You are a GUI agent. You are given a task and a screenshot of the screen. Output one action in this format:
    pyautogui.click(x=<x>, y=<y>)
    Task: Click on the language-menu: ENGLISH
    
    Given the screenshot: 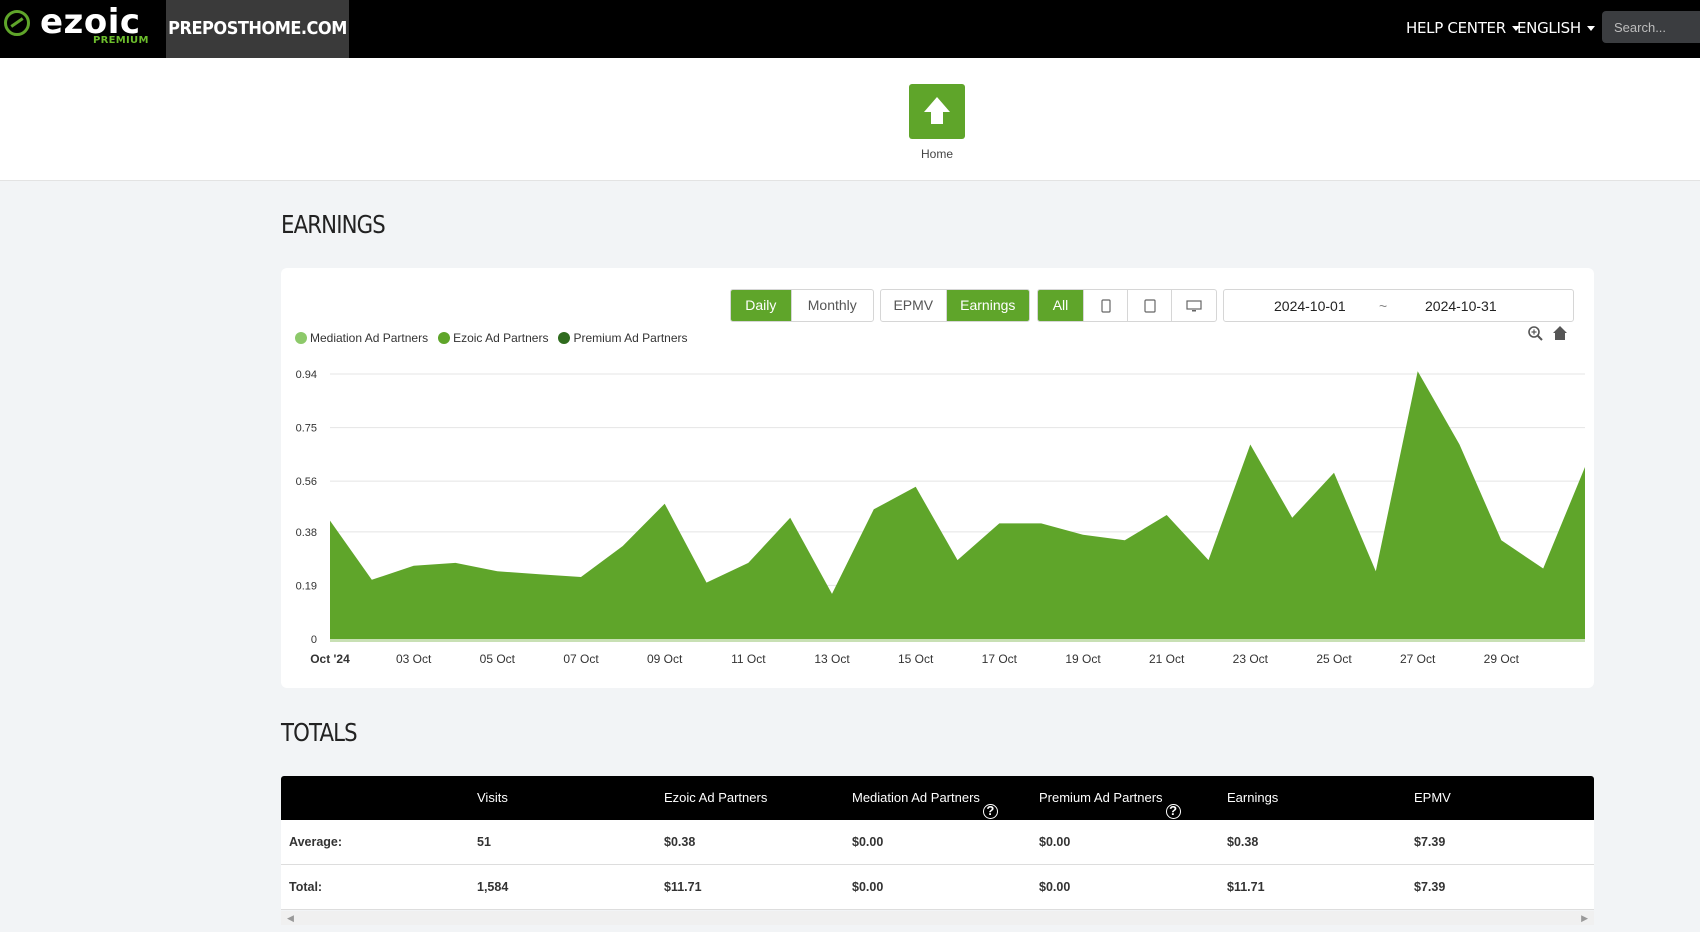 What is the action you would take?
    pyautogui.click(x=1556, y=29)
    